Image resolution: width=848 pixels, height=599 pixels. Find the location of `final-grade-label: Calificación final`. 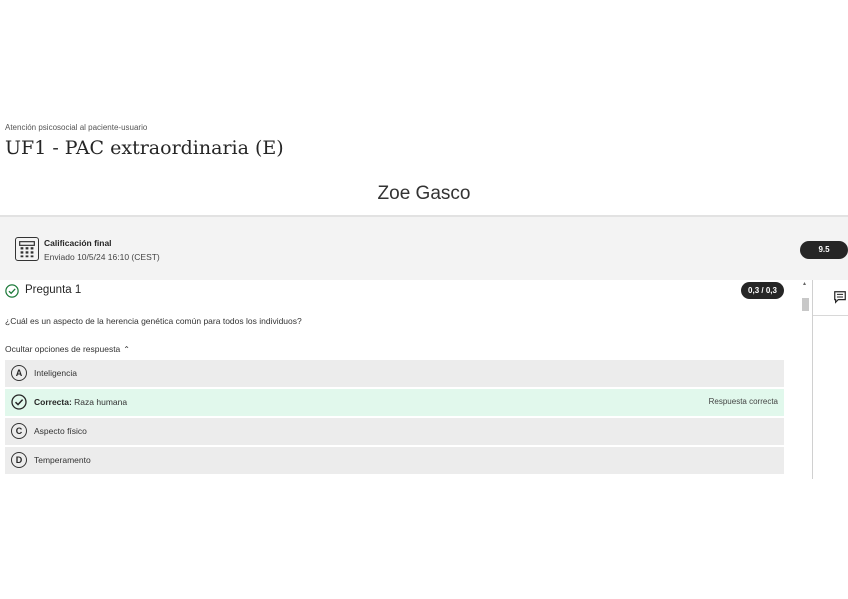

final-grade-label: Calificación final is located at coordinates (78, 243).